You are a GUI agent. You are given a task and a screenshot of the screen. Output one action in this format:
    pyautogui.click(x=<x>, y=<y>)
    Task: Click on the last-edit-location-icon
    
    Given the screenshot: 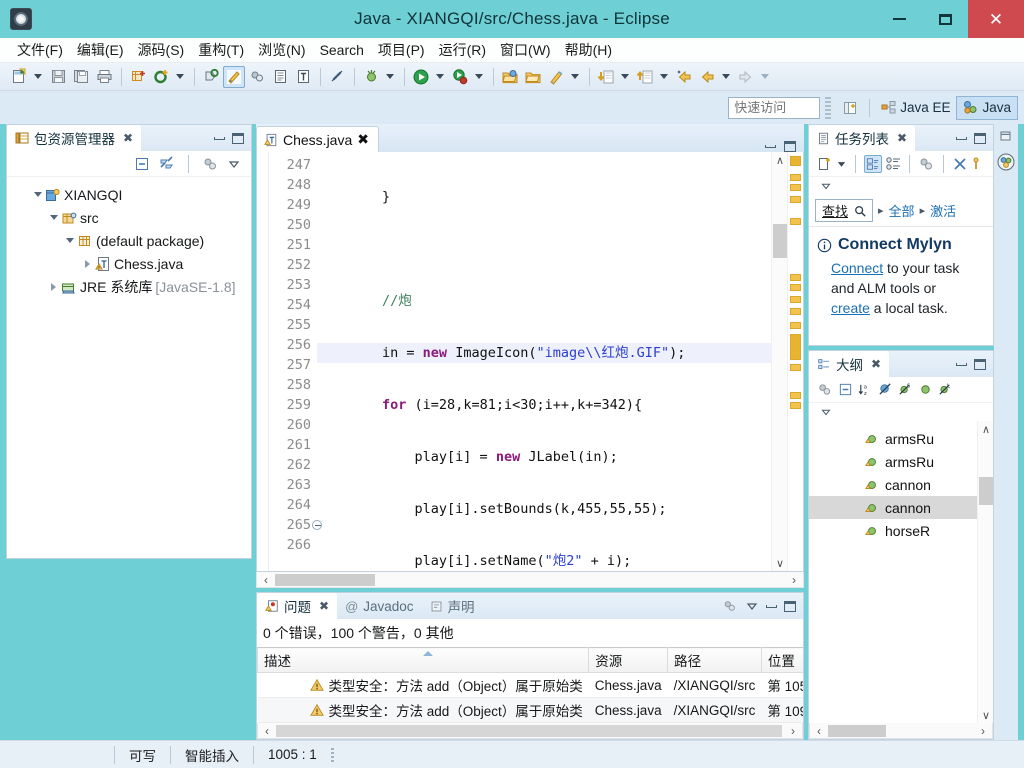 What is the action you would take?
    pyautogui.click(x=684, y=77)
    